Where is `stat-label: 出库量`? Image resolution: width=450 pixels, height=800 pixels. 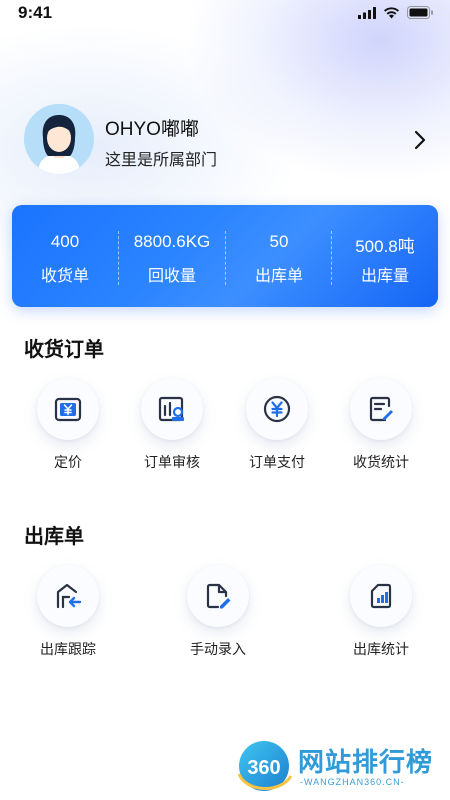 stat-label: 出库量 is located at coordinates (384, 275).